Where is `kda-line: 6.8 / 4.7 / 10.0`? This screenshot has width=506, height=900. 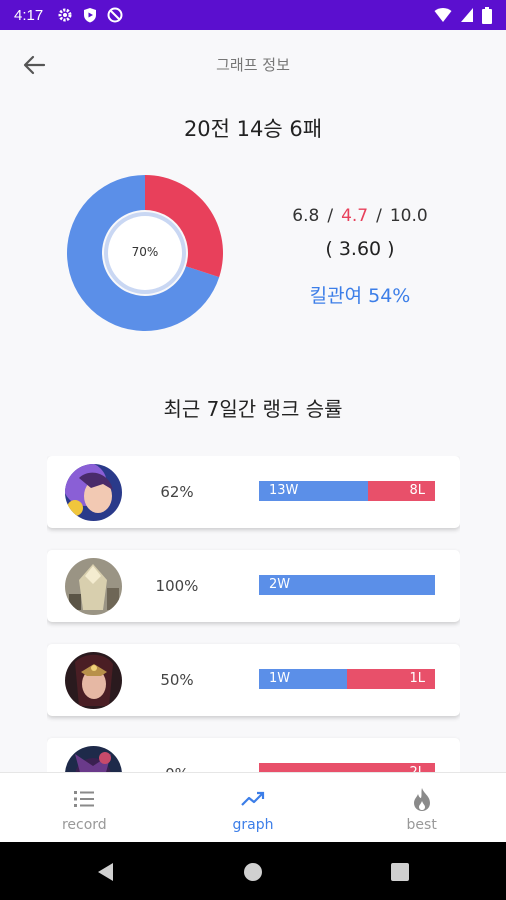
kda-line: 6.8 / 4.7 / 10.0 is located at coordinates (360, 216).